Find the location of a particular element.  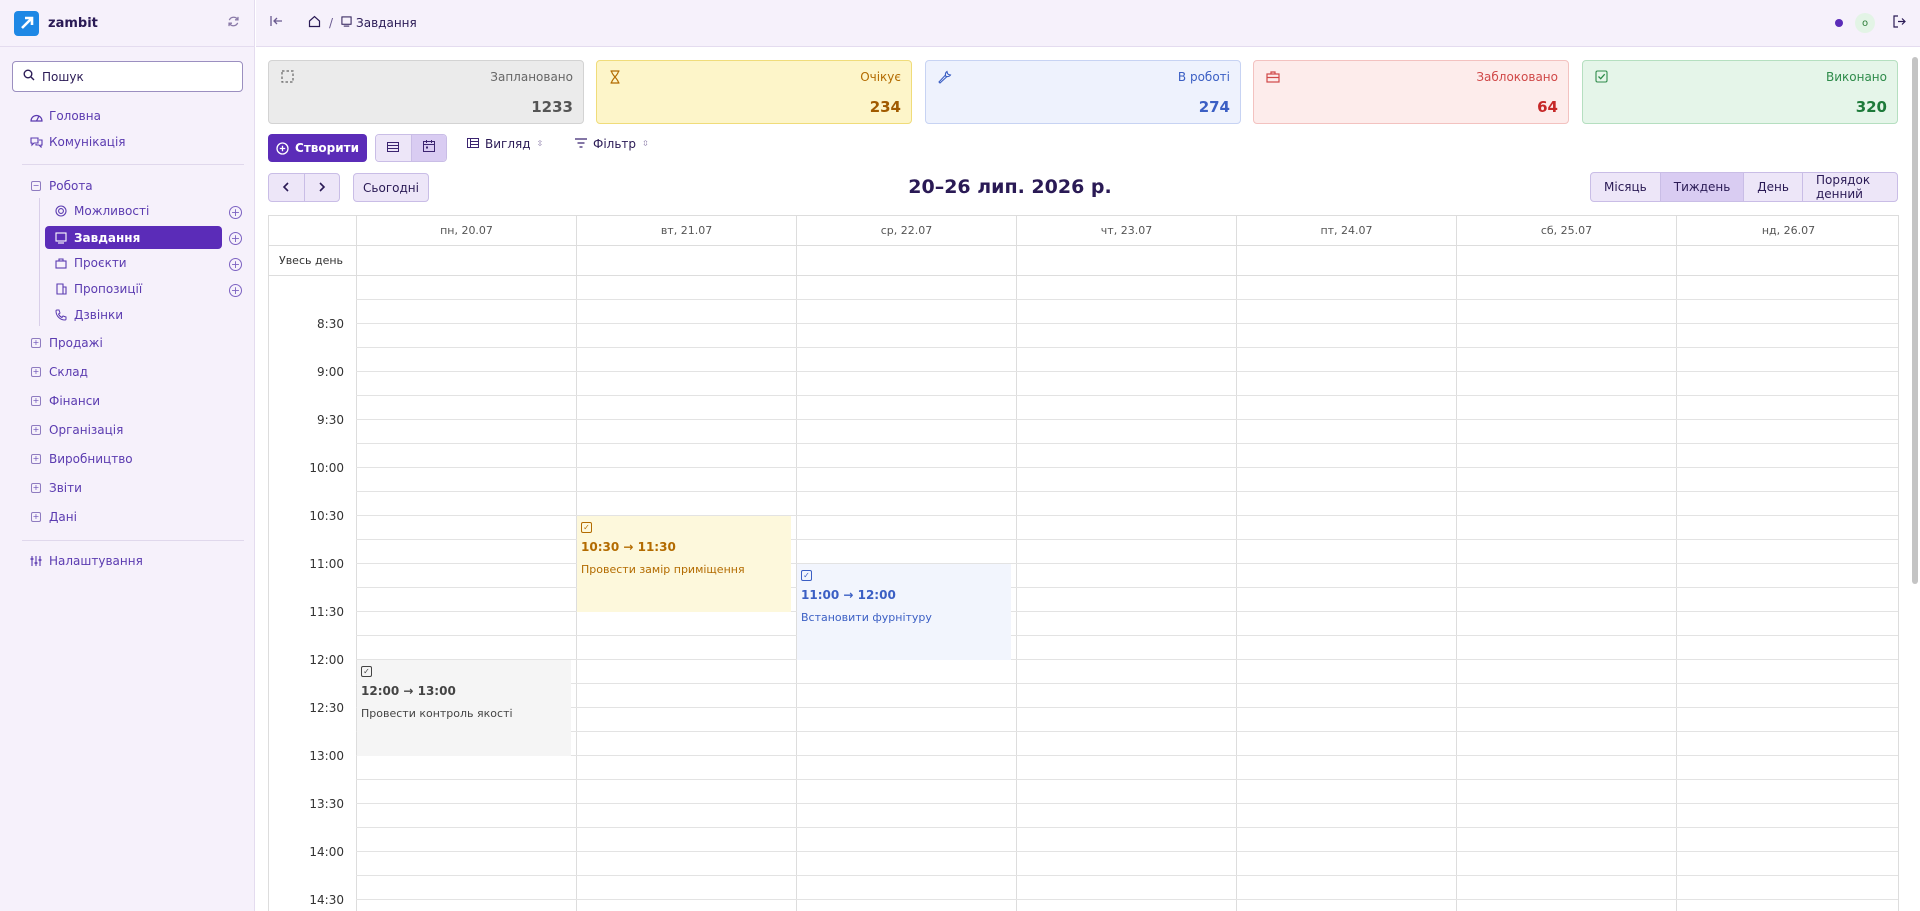

add-proposal-icon: + is located at coordinates (235, 290).